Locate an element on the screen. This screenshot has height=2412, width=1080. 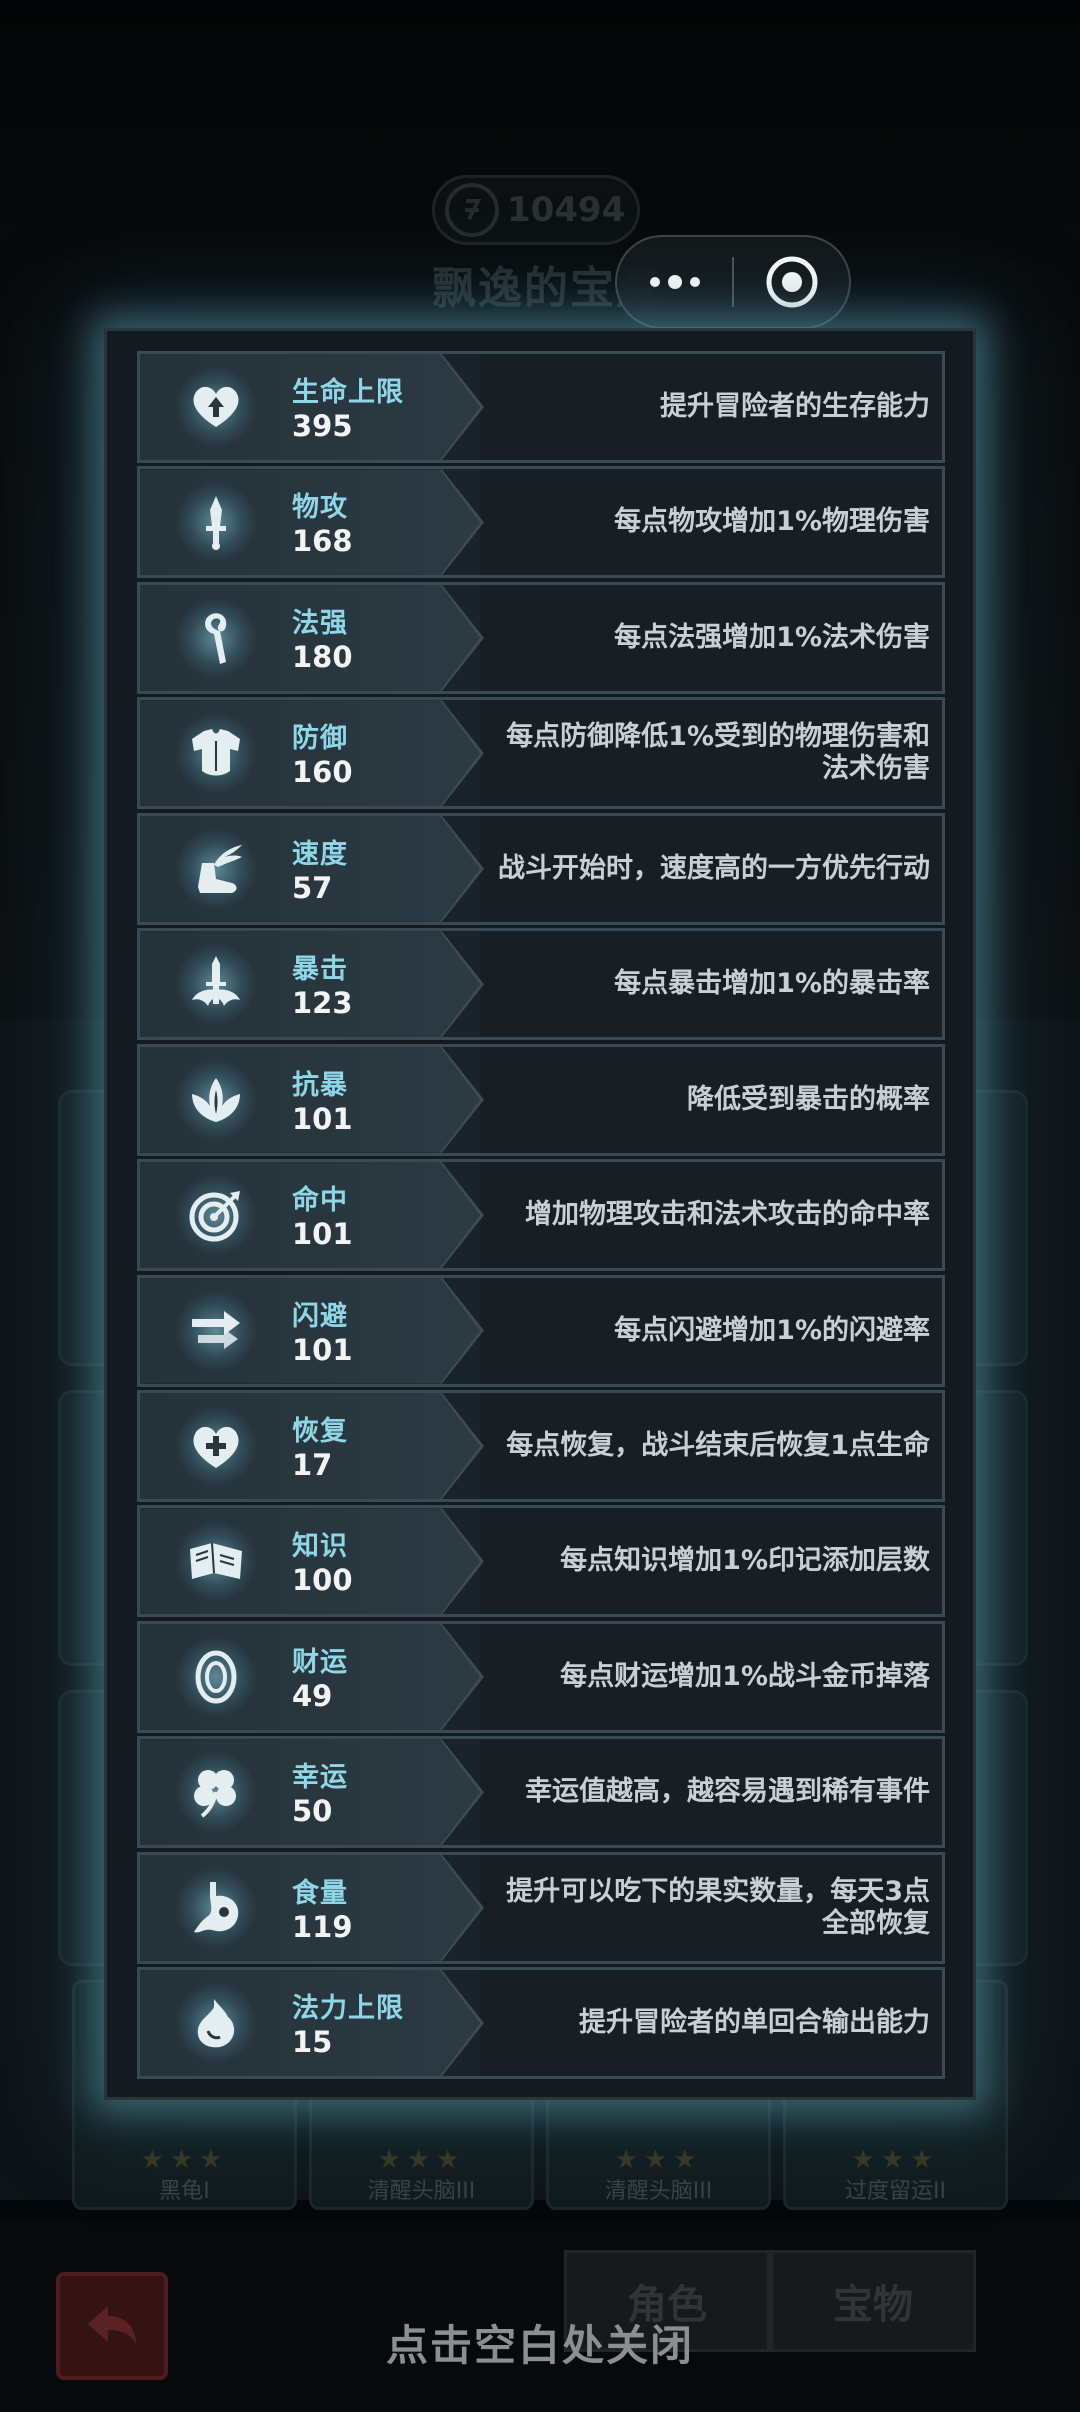
stat-name: 速度 is located at coordinates (320, 854).